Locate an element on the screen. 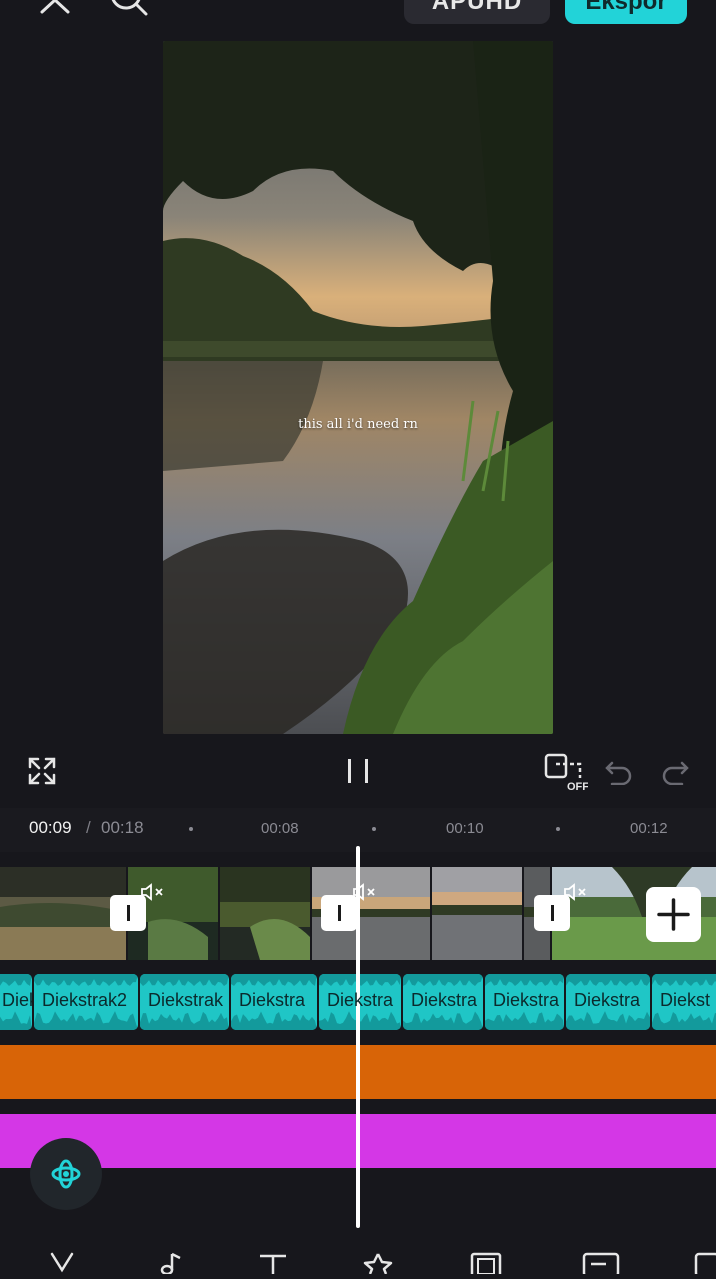 The image size is (716, 1279). playhead is located at coordinates (358, 1037).